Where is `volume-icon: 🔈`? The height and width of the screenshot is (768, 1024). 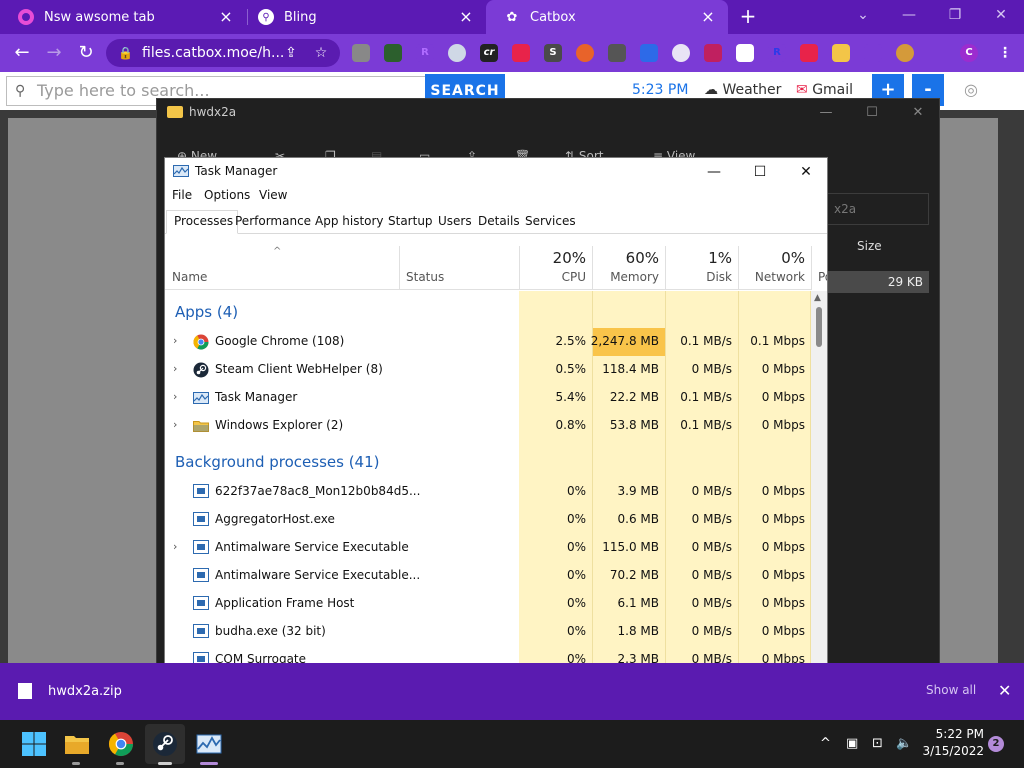
volume-icon: 🔈 is located at coordinates (904, 743).